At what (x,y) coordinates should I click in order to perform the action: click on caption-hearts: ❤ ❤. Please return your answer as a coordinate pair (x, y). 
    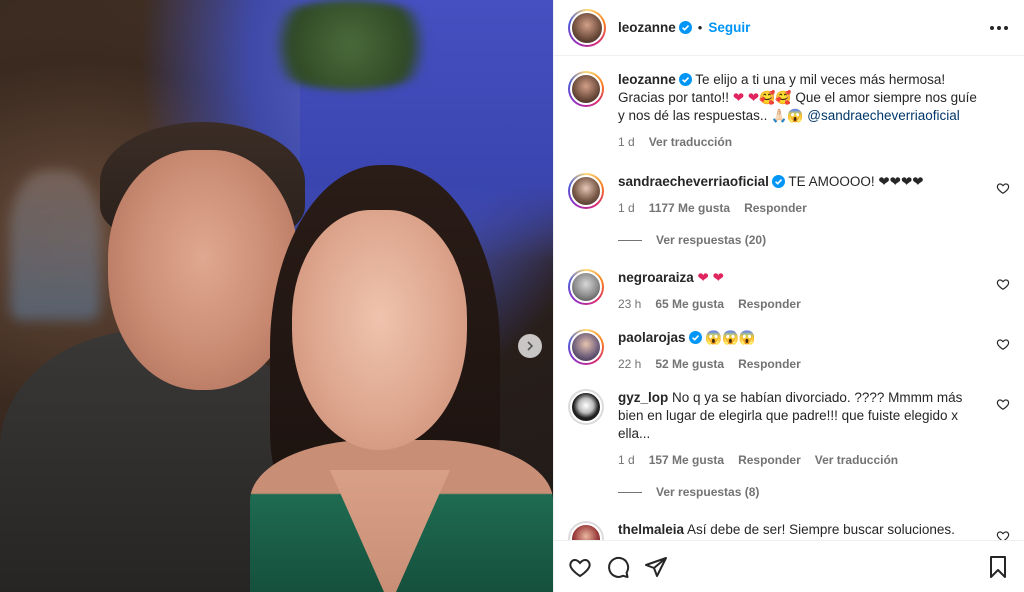
    Looking at the image, I should click on (746, 97).